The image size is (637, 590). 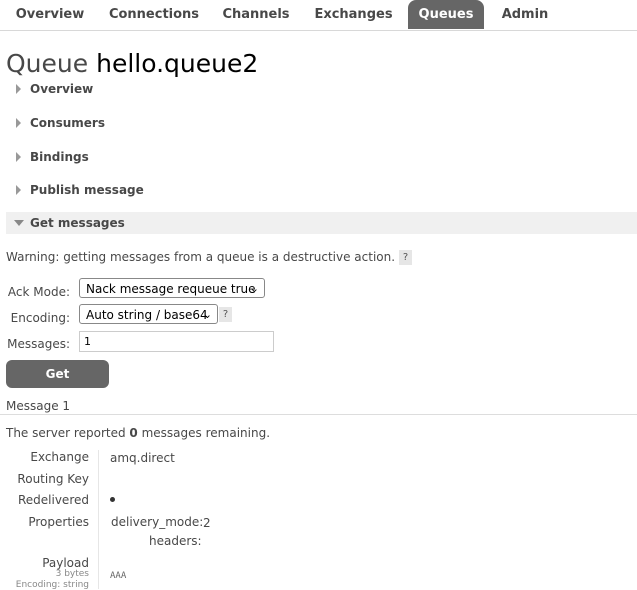 I want to click on ack-mode-select: Nack message requeue true ⌄, so click(x=172, y=288).